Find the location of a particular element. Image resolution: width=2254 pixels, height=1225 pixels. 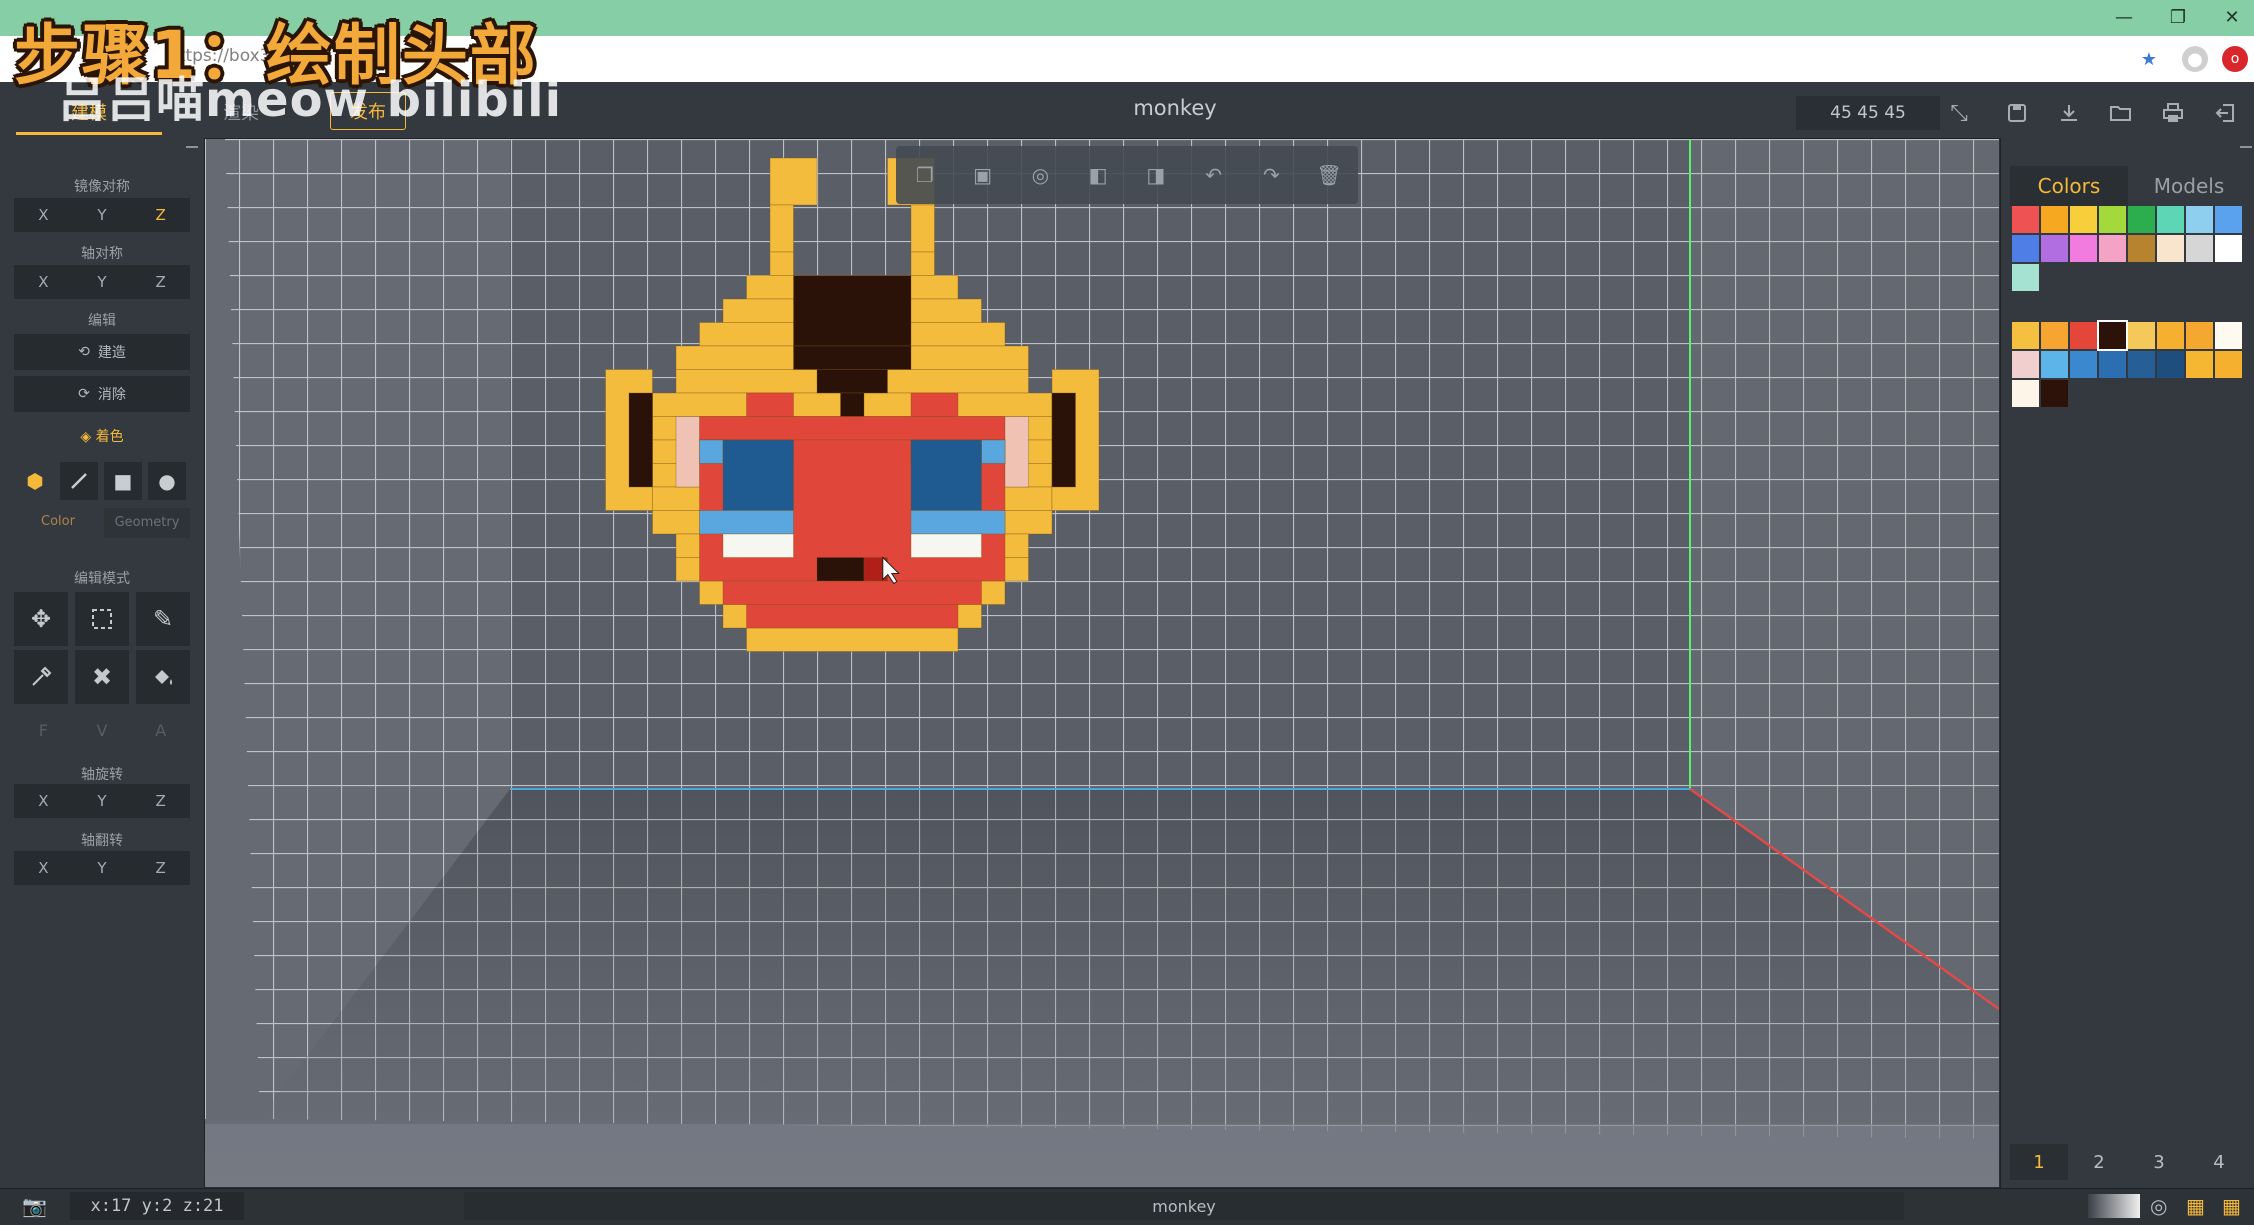

line-tool-icon is located at coordinates (79, 481).